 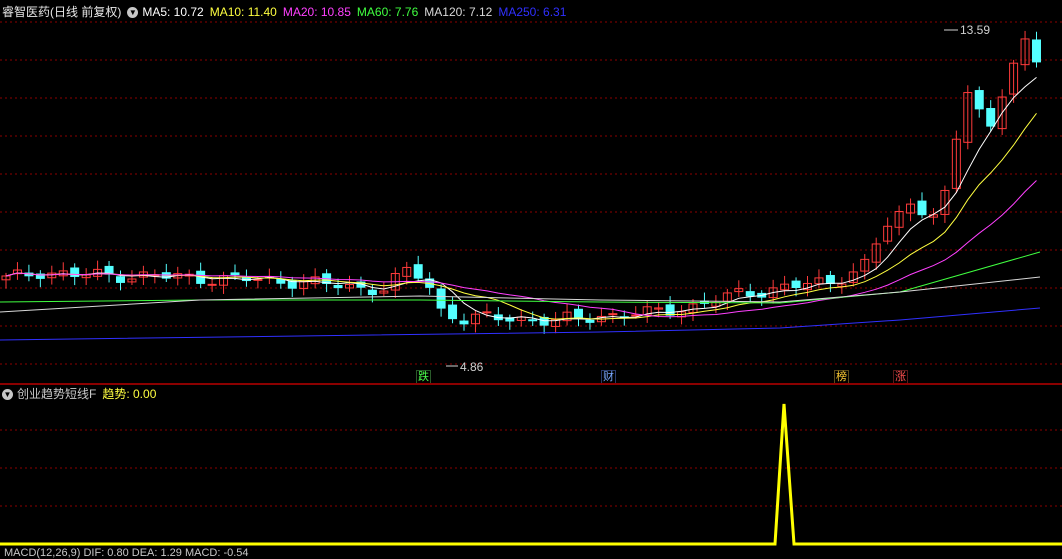 What do you see at coordinates (520, 324) in the screenshot?
I see `ma250-line` at bounding box center [520, 324].